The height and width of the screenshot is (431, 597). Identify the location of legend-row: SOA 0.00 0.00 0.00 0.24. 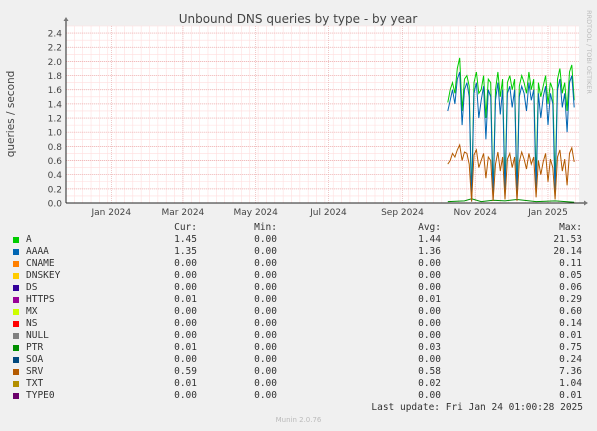
(298, 360).